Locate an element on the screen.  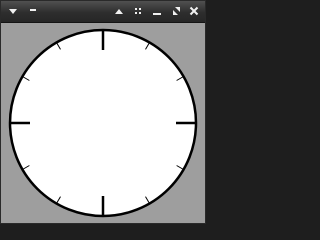
close-icon is located at coordinates (194, 11).